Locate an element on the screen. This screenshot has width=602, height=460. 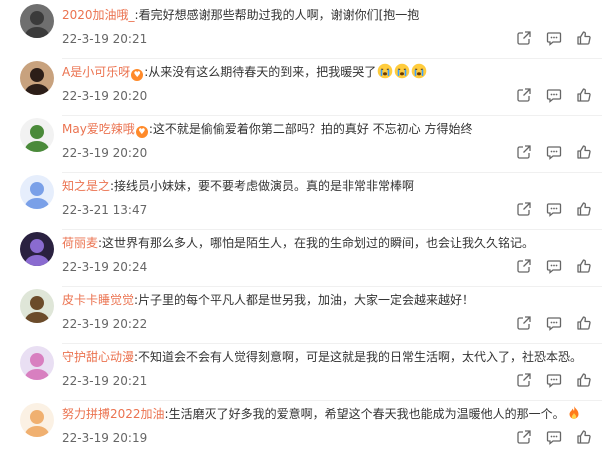
comment-text: :生活磨灭了好多我的爱意啊，希望这个春天我也能成为温暖他人的那一个。 is located at coordinates (364, 414).